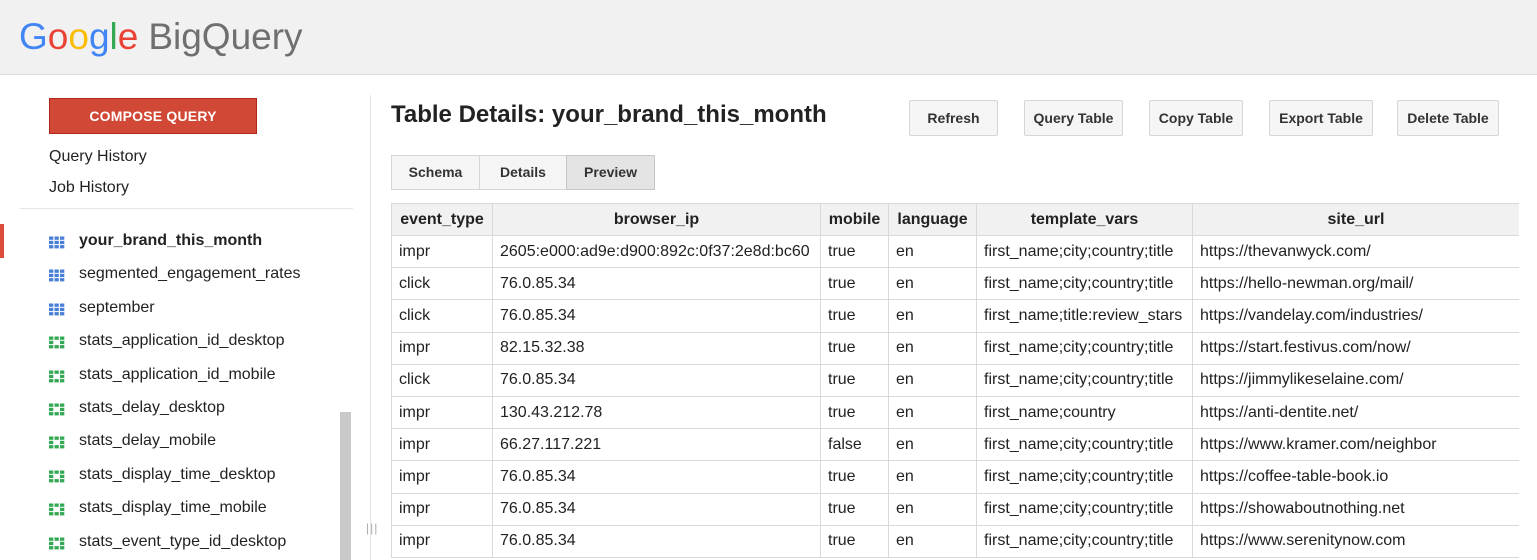 The width and height of the screenshot is (1537, 560). What do you see at coordinates (1355, 412) in the screenshot?
I see `table-cell: https://anti-dentite.net/` at bounding box center [1355, 412].